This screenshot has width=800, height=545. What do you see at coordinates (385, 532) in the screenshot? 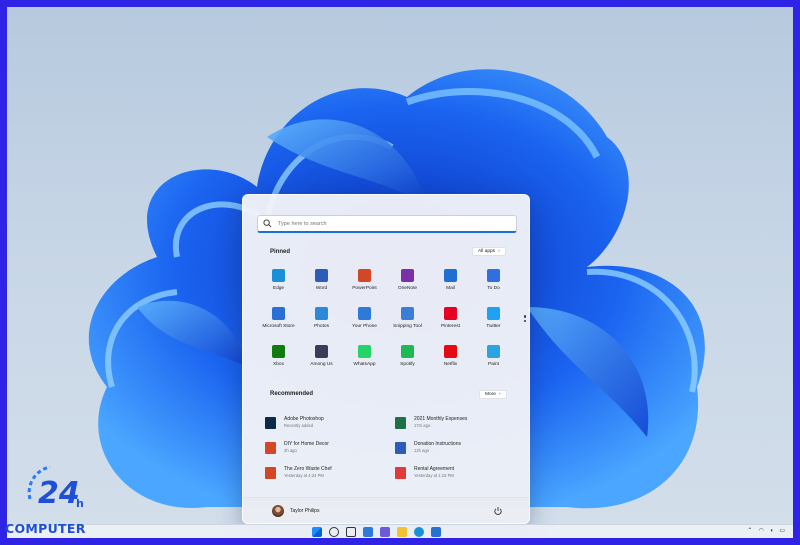
I see `chat-icon` at bounding box center [385, 532].